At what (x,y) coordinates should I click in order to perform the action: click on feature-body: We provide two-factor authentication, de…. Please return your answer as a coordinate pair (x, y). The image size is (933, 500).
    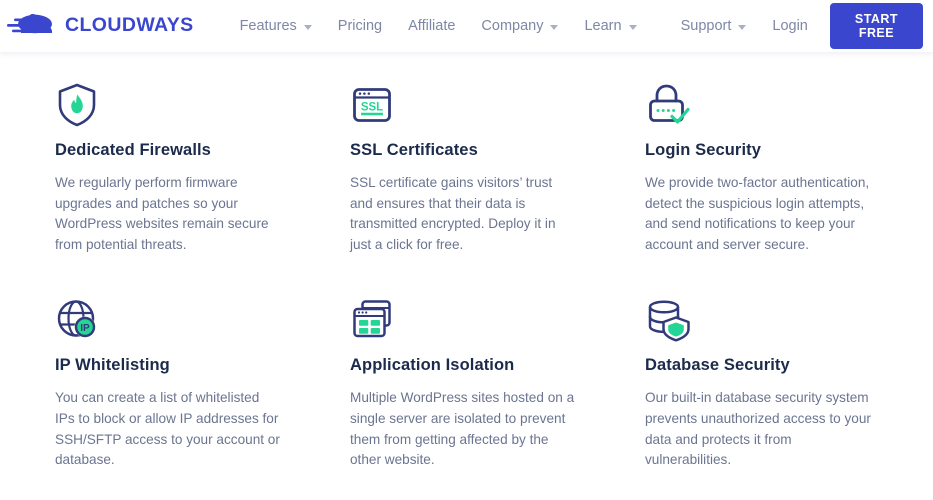
    Looking at the image, I should click on (757, 213).